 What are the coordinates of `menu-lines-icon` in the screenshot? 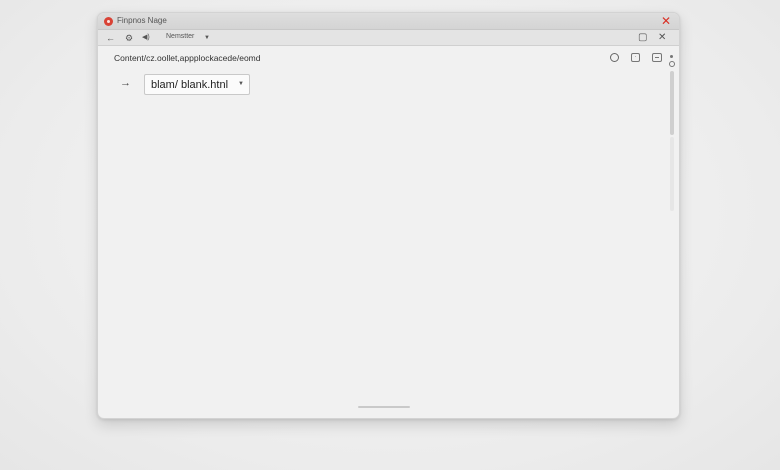 It's located at (657, 57).